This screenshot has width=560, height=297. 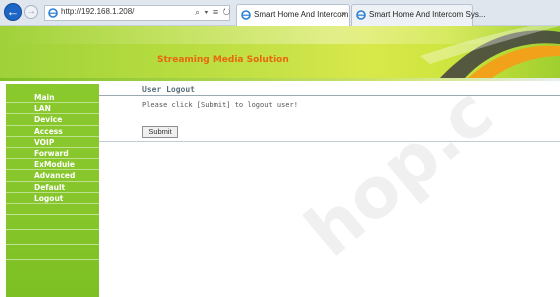 What do you see at coordinates (343, 14) in the screenshot?
I see `close-icon: ×` at bounding box center [343, 14].